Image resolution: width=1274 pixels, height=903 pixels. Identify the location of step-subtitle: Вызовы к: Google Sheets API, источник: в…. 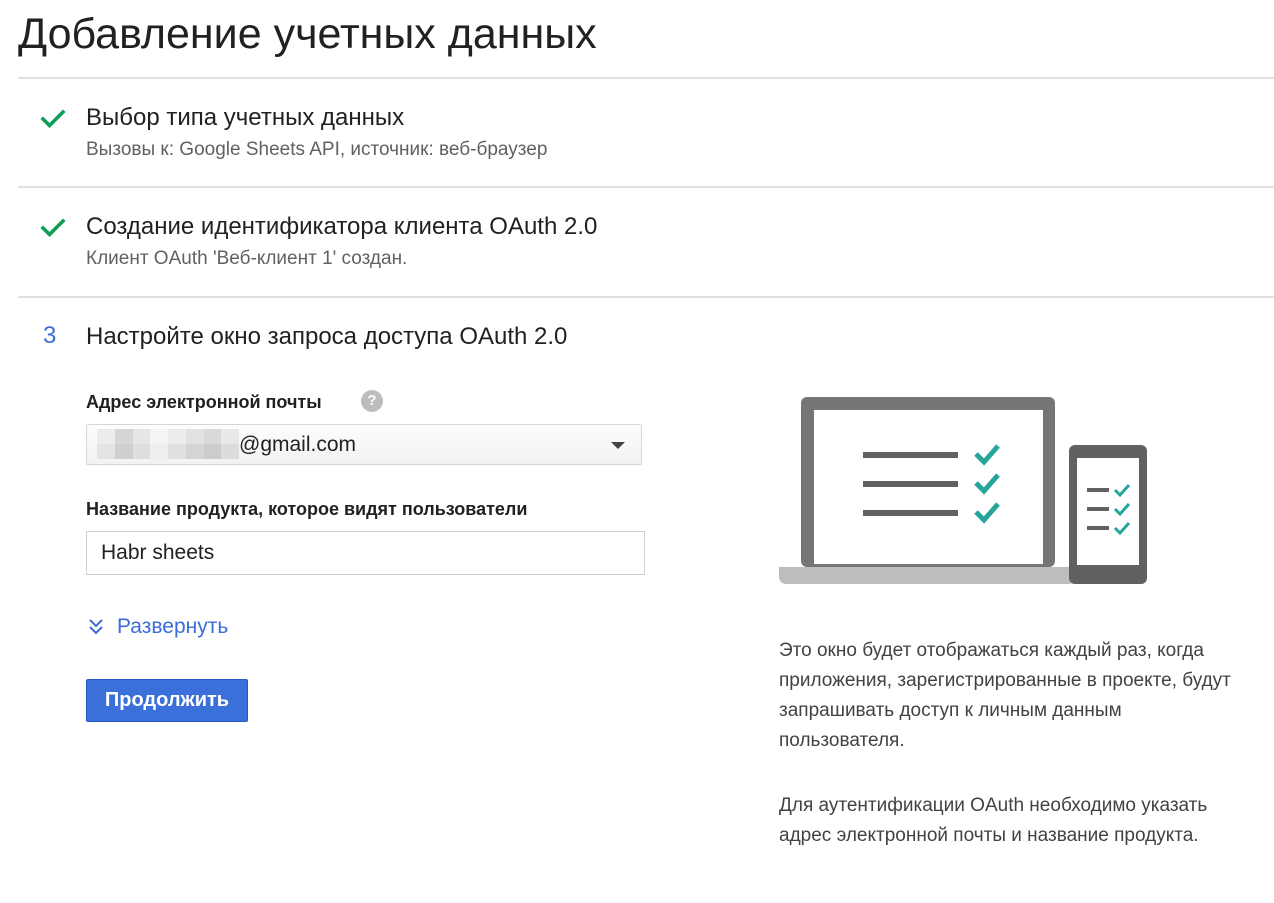
(317, 149).